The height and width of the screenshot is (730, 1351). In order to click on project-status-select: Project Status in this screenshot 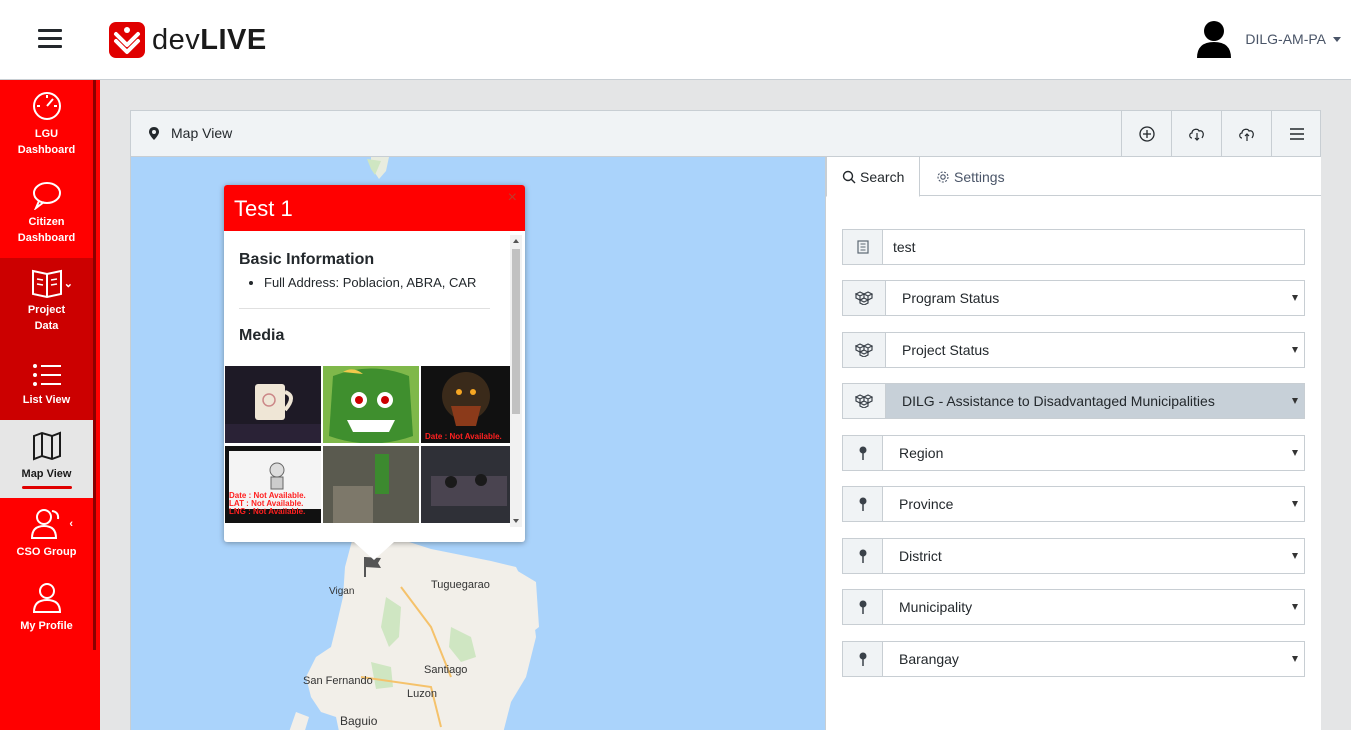, I will do `click(1073, 350)`.